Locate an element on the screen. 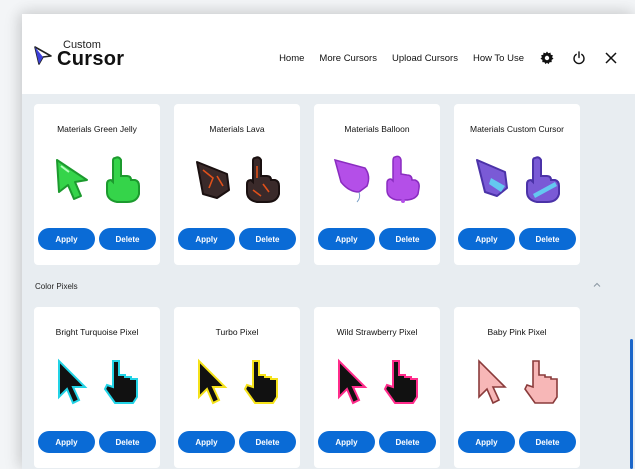 Image resolution: width=635 pixels, height=469 pixels. cursor-card: Turbo Pixel Apply Delete is located at coordinates (237, 387).